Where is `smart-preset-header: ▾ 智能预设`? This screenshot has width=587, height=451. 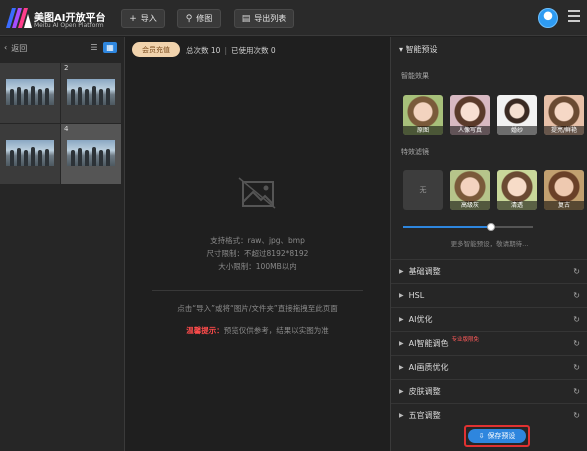
smart-preset-header: ▾ 智能预设 is located at coordinates (418, 49).